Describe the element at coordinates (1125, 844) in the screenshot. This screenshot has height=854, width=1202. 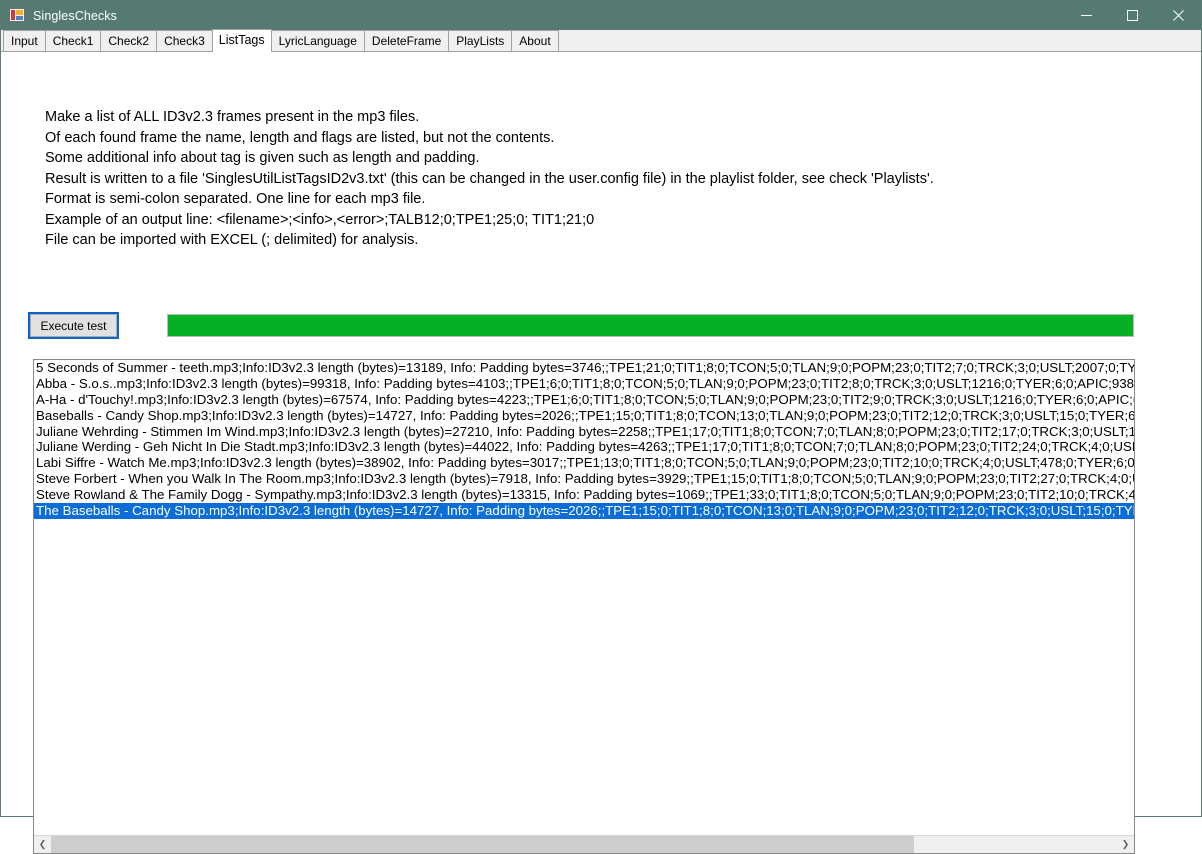
I see `chevron-right-icon: ❯` at that location.